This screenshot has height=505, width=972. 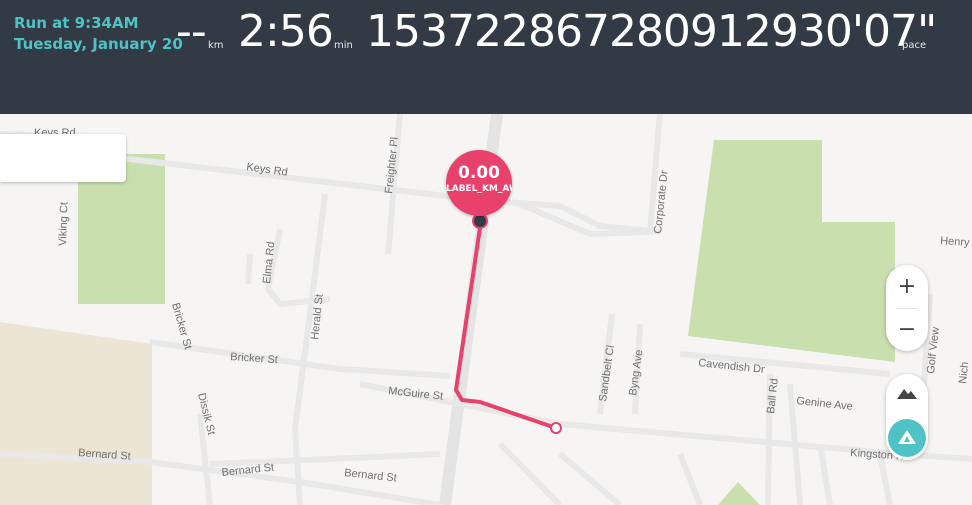 I want to click on street-label: Ball Rd, so click(x=773, y=396).